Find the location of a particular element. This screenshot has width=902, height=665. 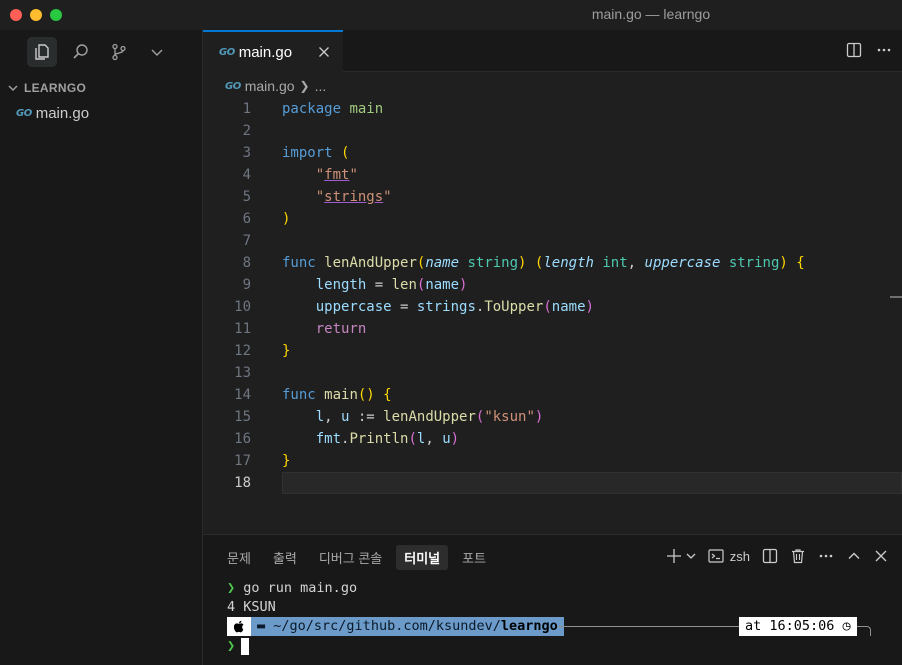

files-icon is located at coordinates (42, 52).